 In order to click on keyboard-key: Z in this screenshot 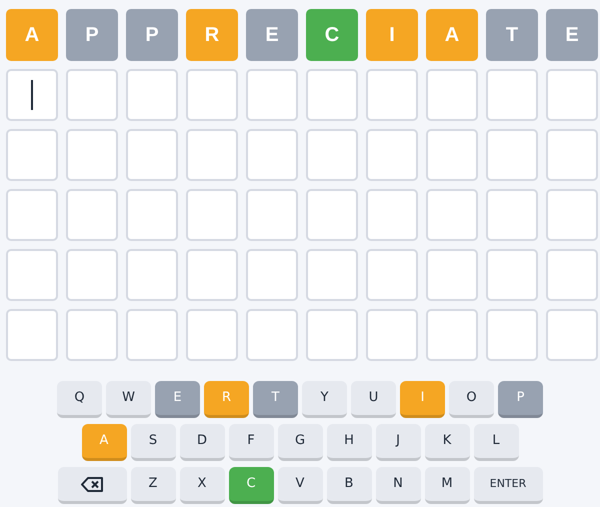, I will do `click(153, 485)`.